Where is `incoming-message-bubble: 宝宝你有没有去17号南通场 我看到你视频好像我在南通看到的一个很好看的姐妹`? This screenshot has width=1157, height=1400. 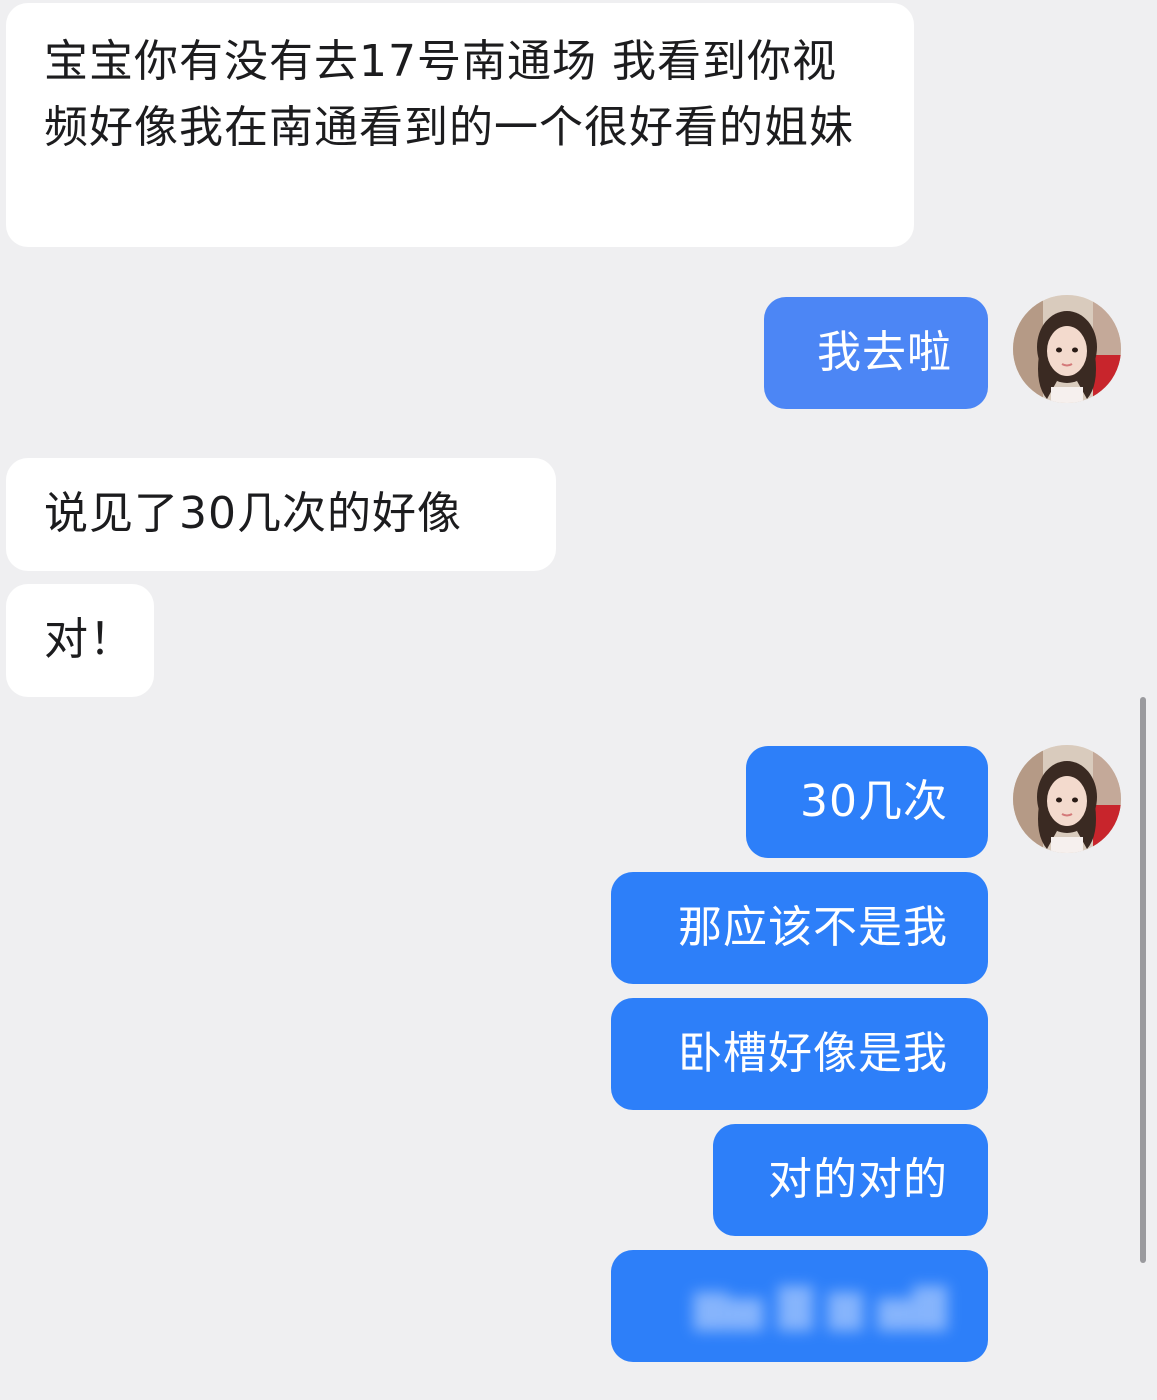
incoming-message-bubble: 宝宝你有没有去17号南通场 我看到你视频好像我在南通看到的一个很好看的姐妹 is located at coordinates (460, 125).